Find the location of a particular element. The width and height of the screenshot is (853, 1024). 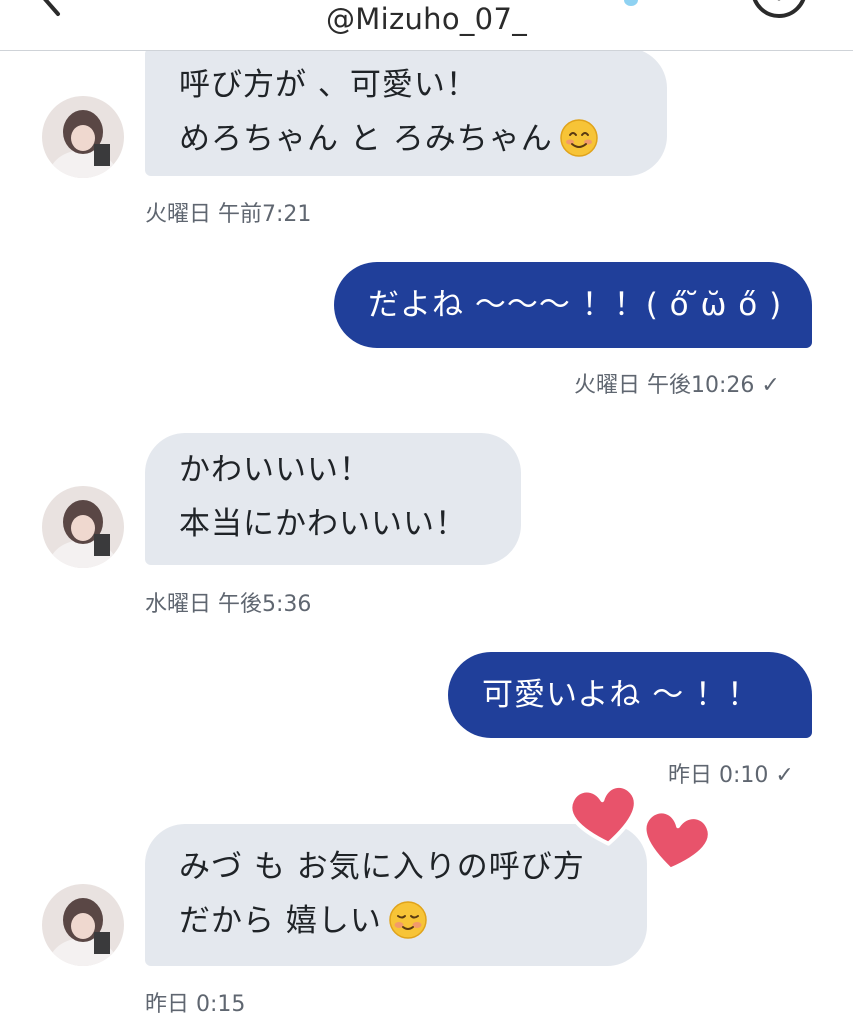

message-text: めろちゃん と ろみちゃん is located at coordinates (366, 139).